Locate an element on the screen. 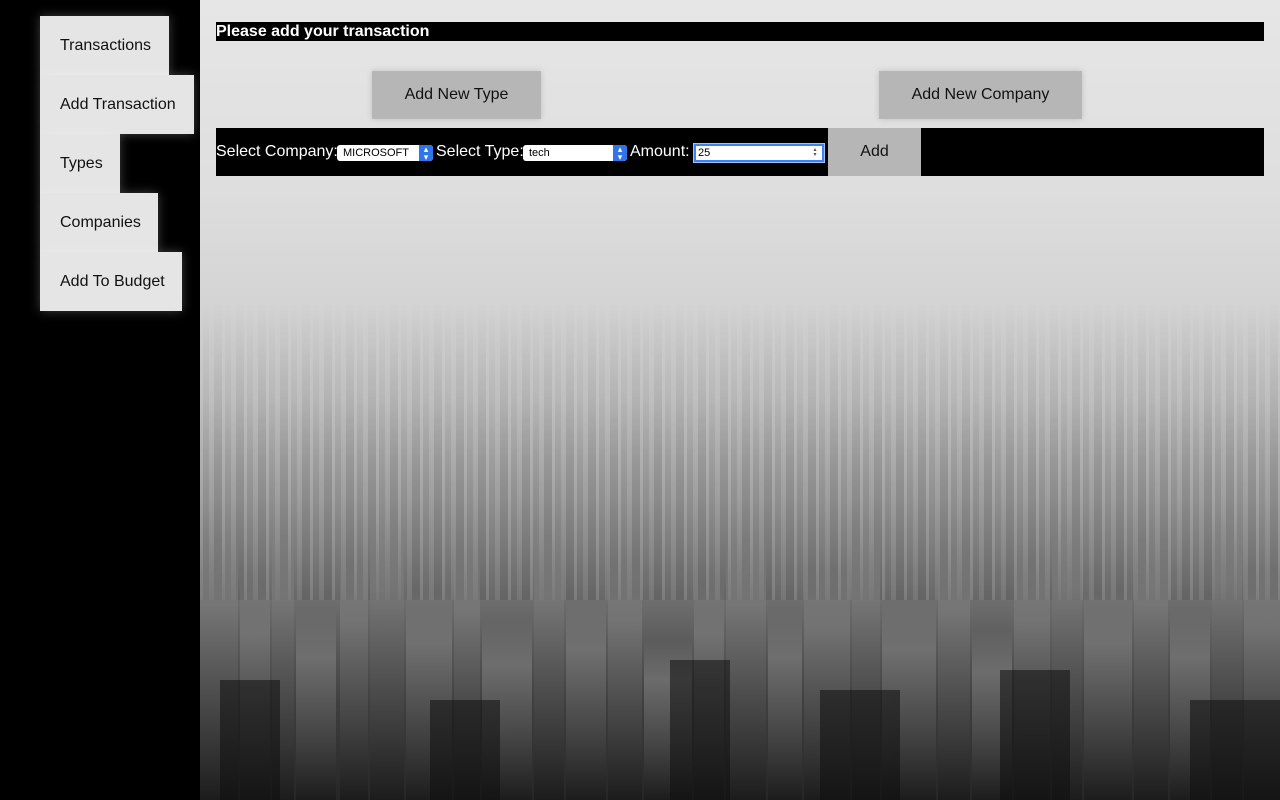  nav-transactions-label: Transactions is located at coordinates (105, 45).